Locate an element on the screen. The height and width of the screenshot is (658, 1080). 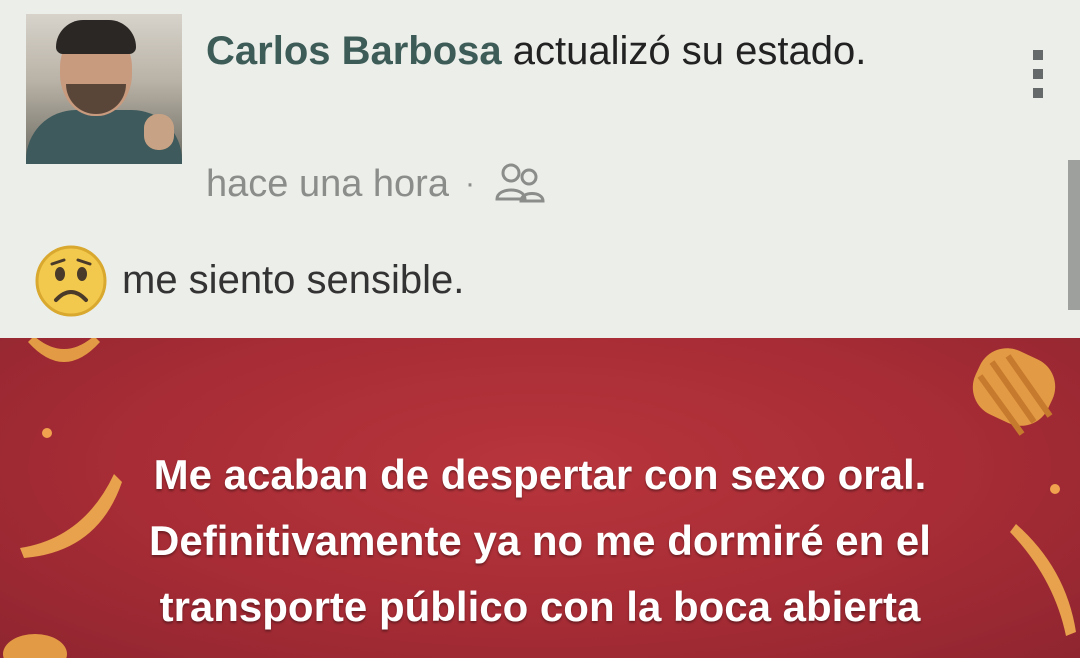
avatar-hair is located at coordinates (96, 37).